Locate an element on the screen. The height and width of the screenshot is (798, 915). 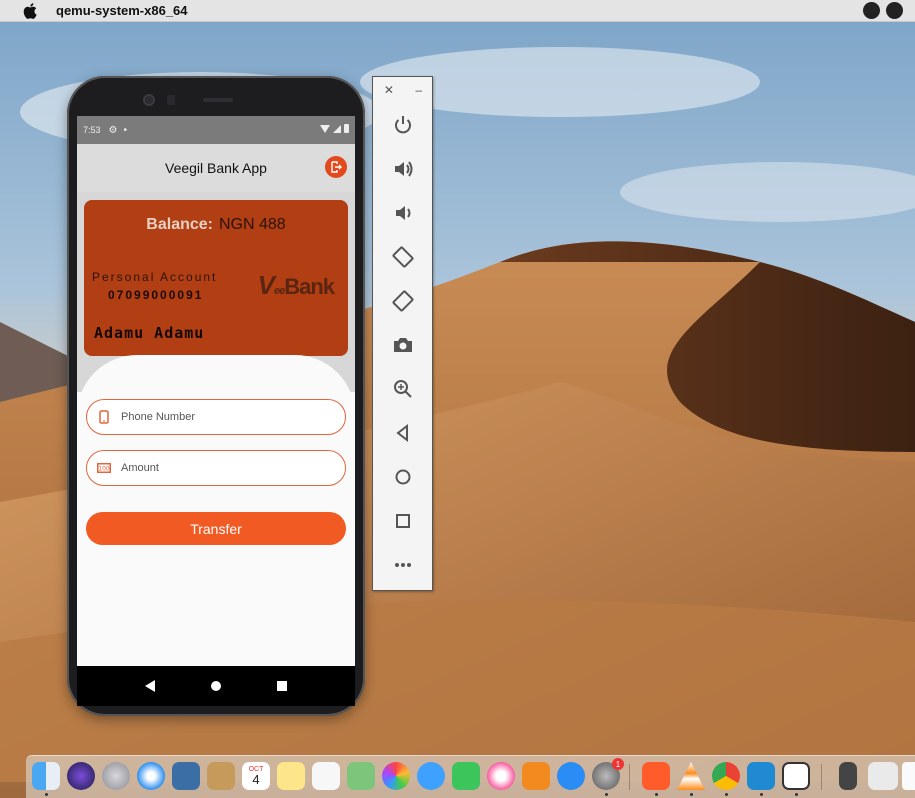
trash-icon is located at coordinates (908, 776).